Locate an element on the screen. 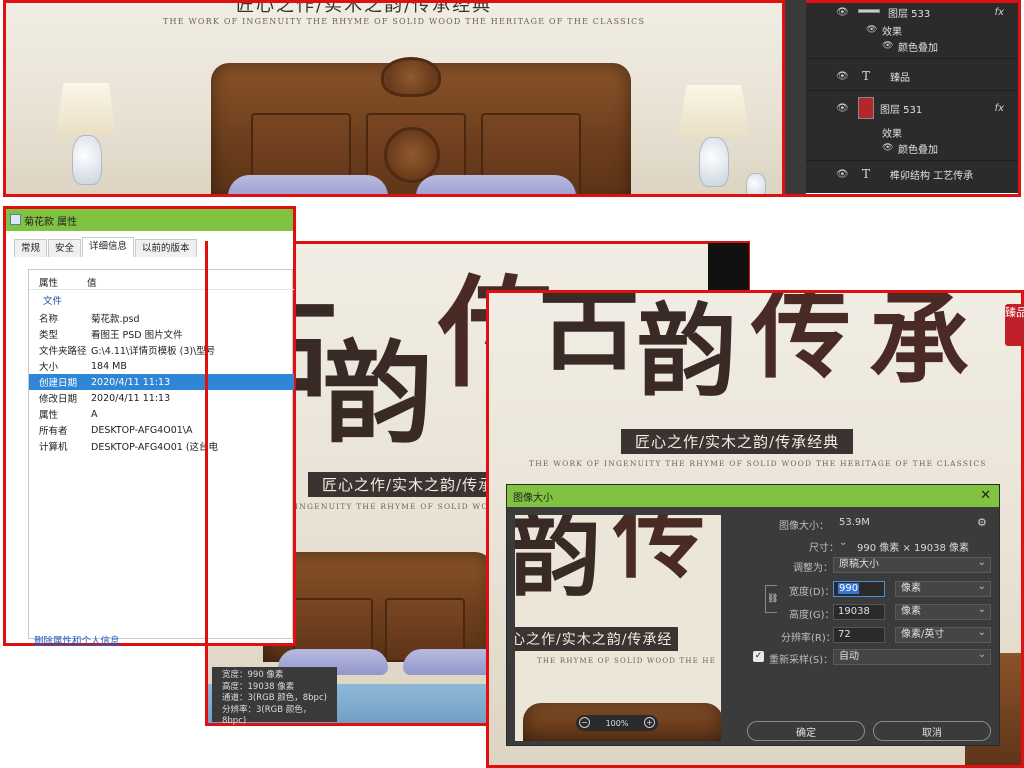 This screenshot has width=1024, height=768. header-property: 属性 is located at coordinates (48, 282).